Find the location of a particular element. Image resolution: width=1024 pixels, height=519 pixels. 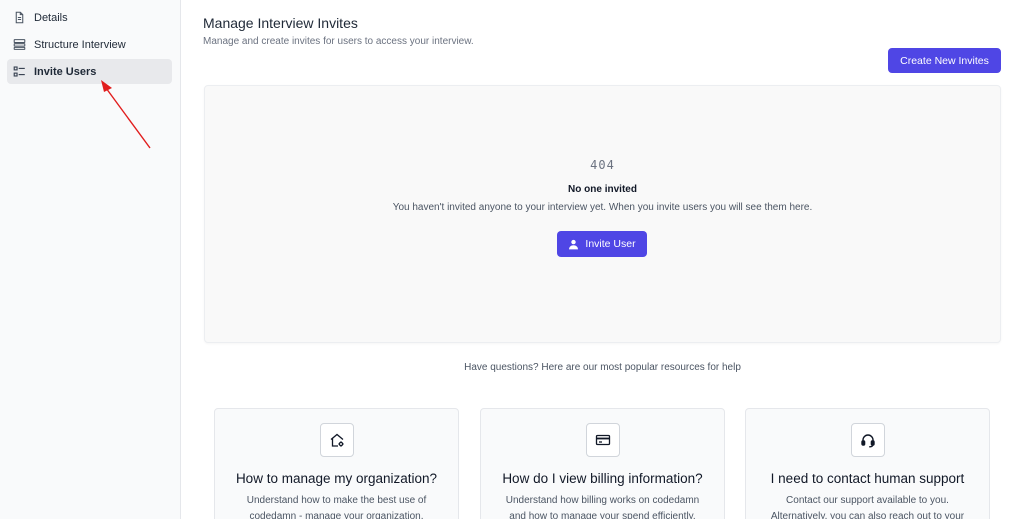

headset-icon is located at coordinates (867, 440).